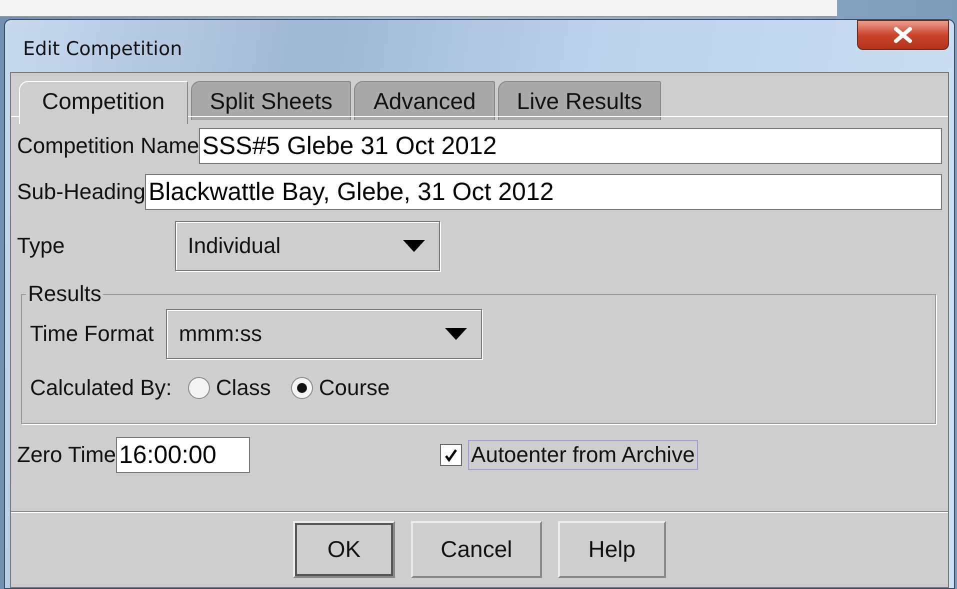 The height and width of the screenshot is (589, 957). What do you see at coordinates (271, 100) in the screenshot?
I see `tab: Split Sheets` at bounding box center [271, 100].